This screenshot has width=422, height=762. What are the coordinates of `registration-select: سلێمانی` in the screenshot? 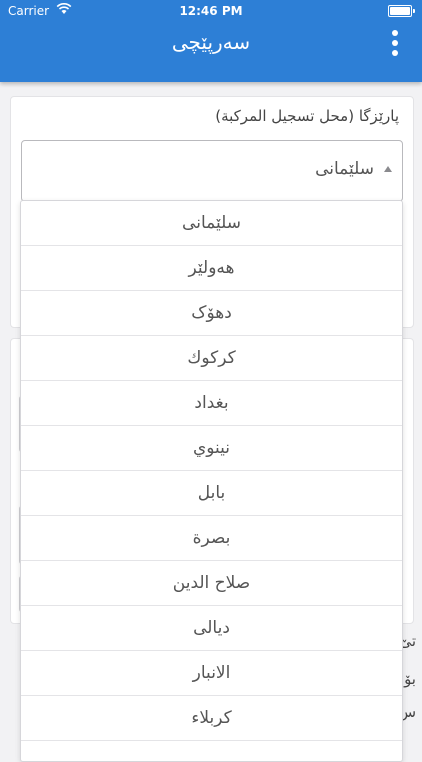 It's located at (212, 171).